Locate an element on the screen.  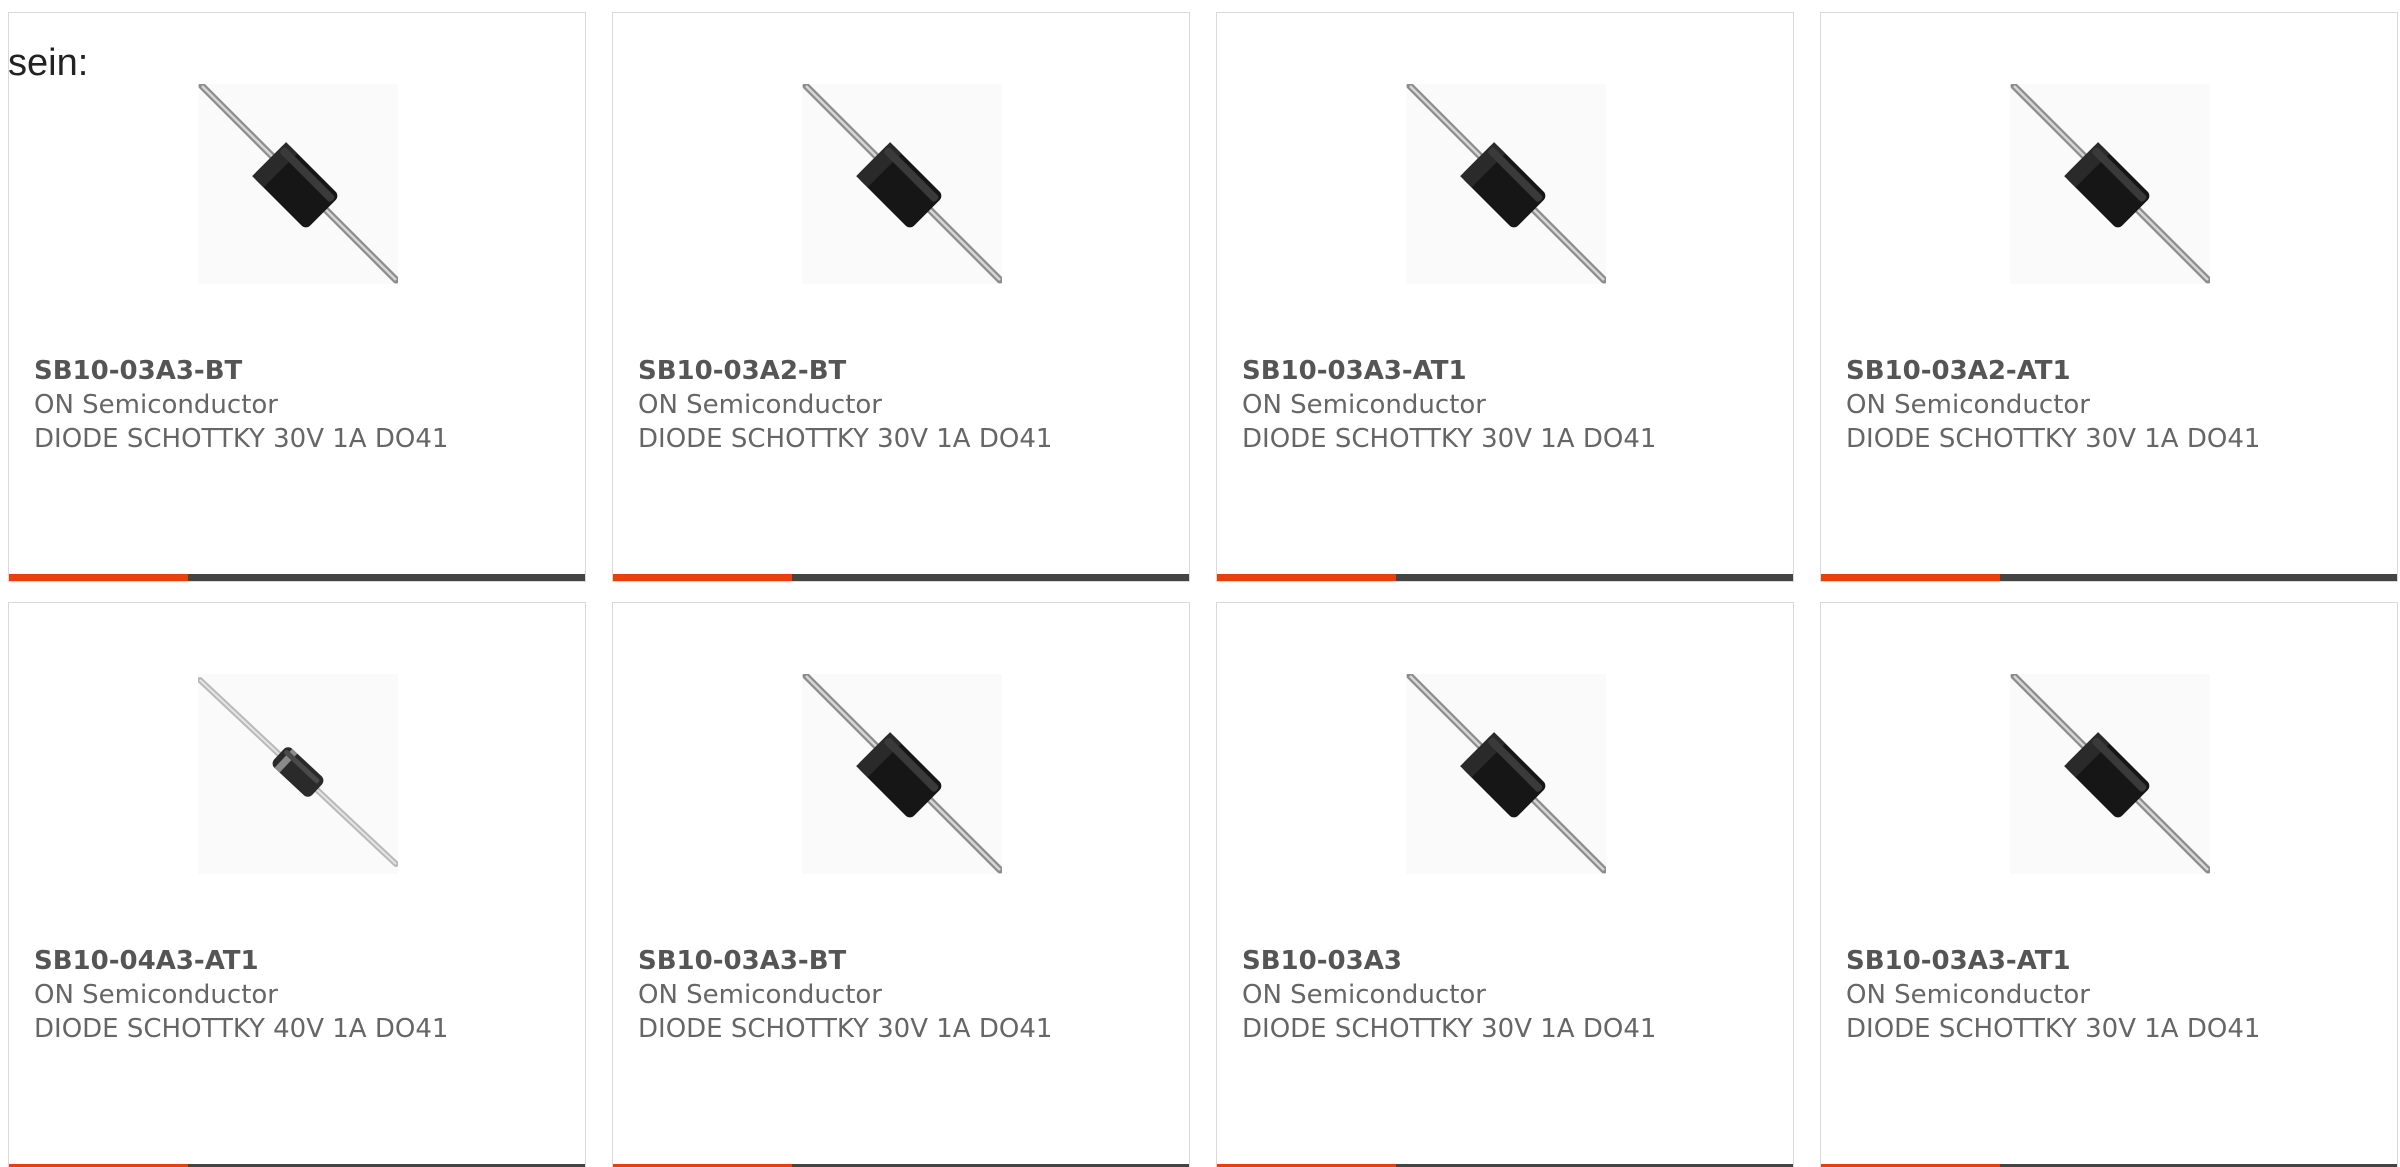
part-number: SB10-03A3 is located at coordinates (1507, 961).